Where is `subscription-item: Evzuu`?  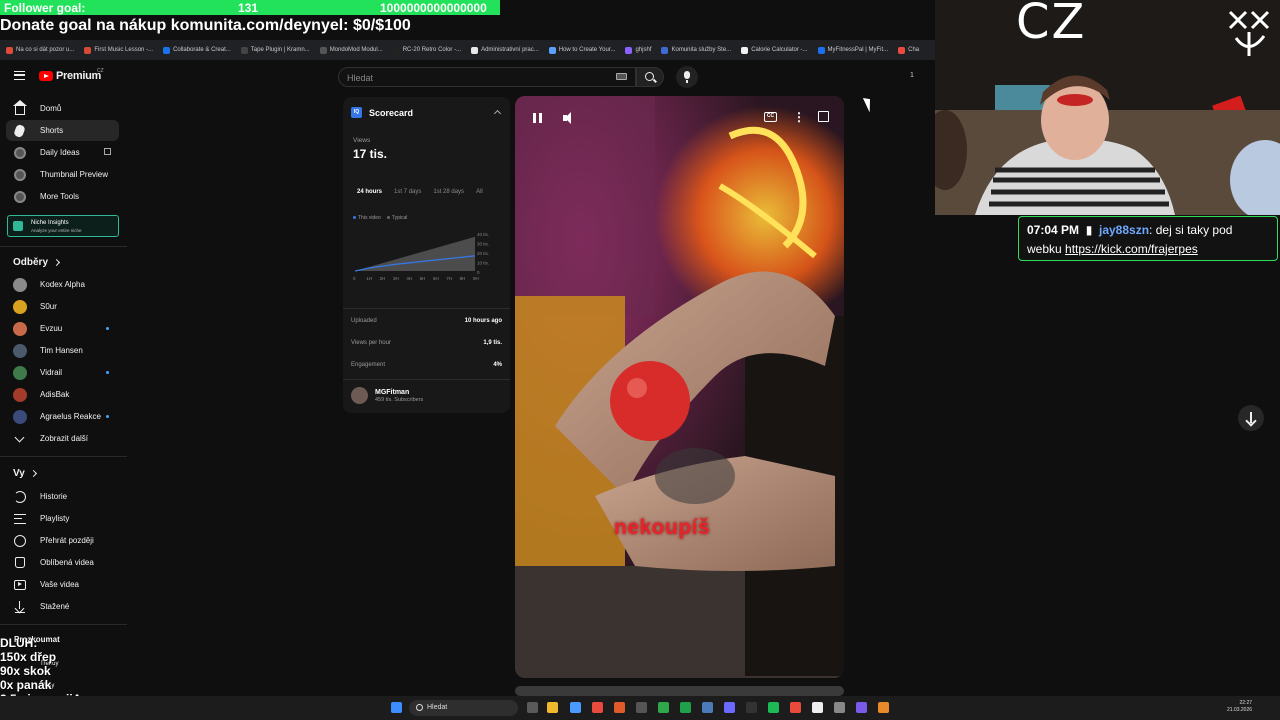 subscription-item: Evzuu is located at coordinates (62, 328).